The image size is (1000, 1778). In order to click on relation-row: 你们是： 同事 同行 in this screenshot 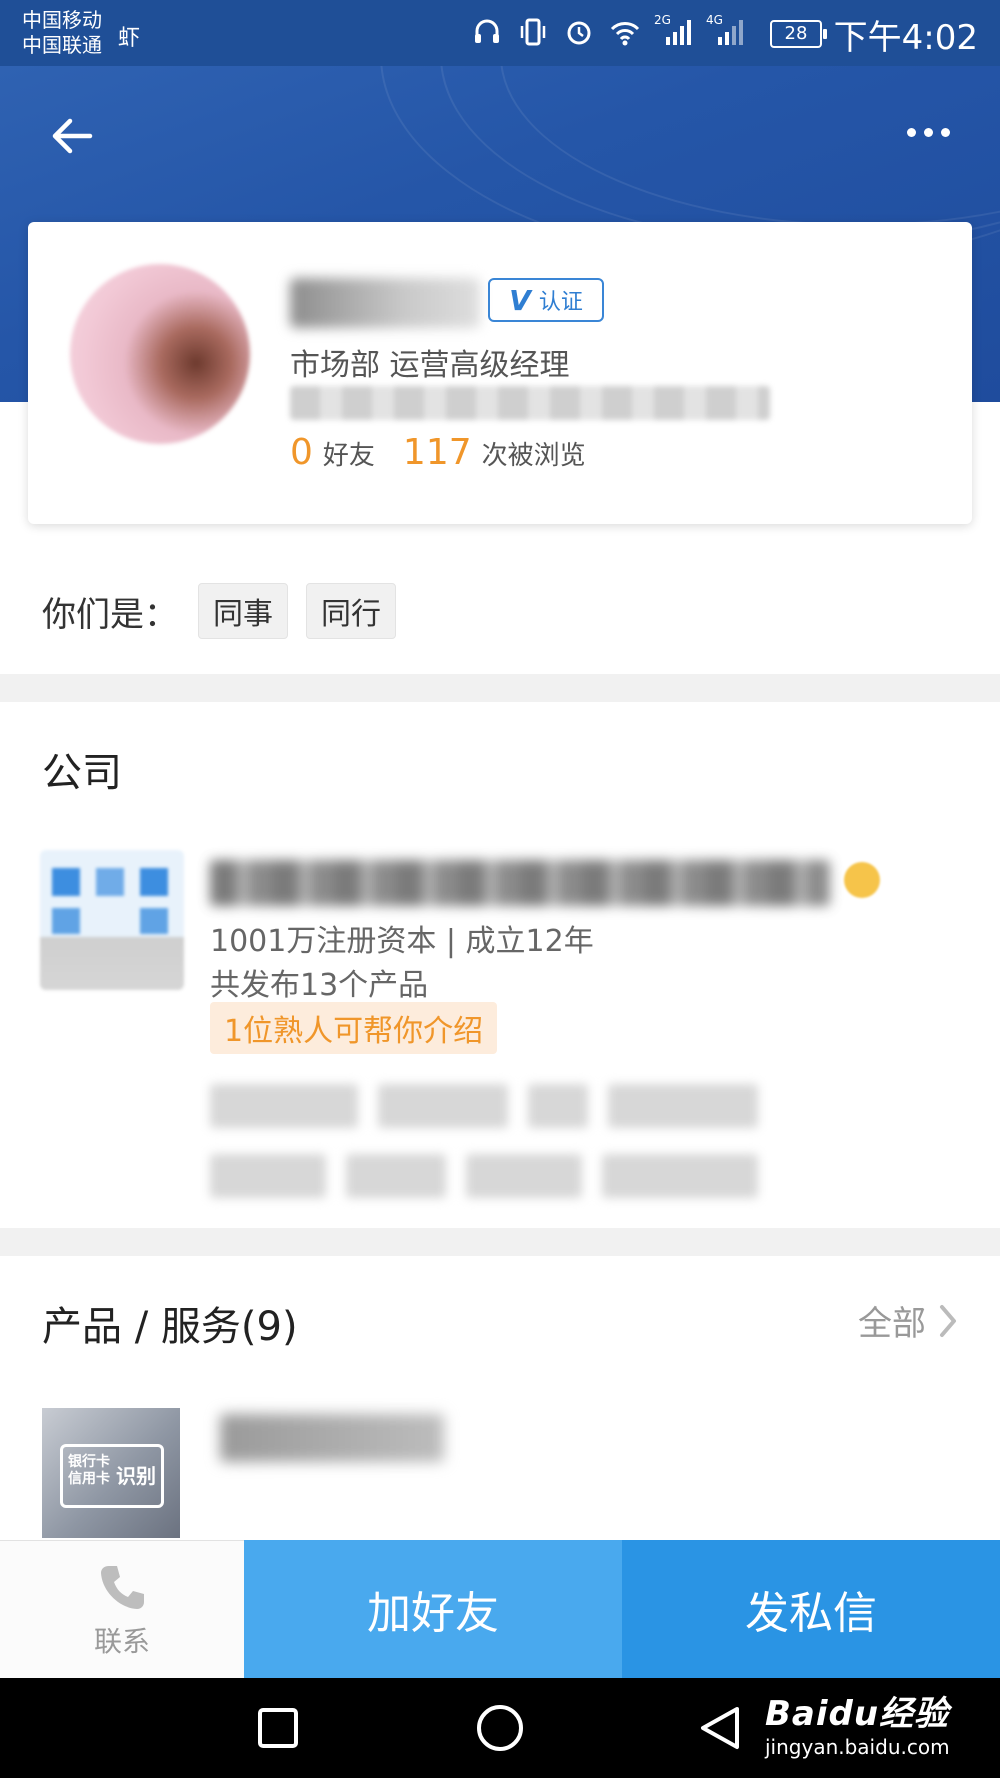, I will do `click(219, 611)`.